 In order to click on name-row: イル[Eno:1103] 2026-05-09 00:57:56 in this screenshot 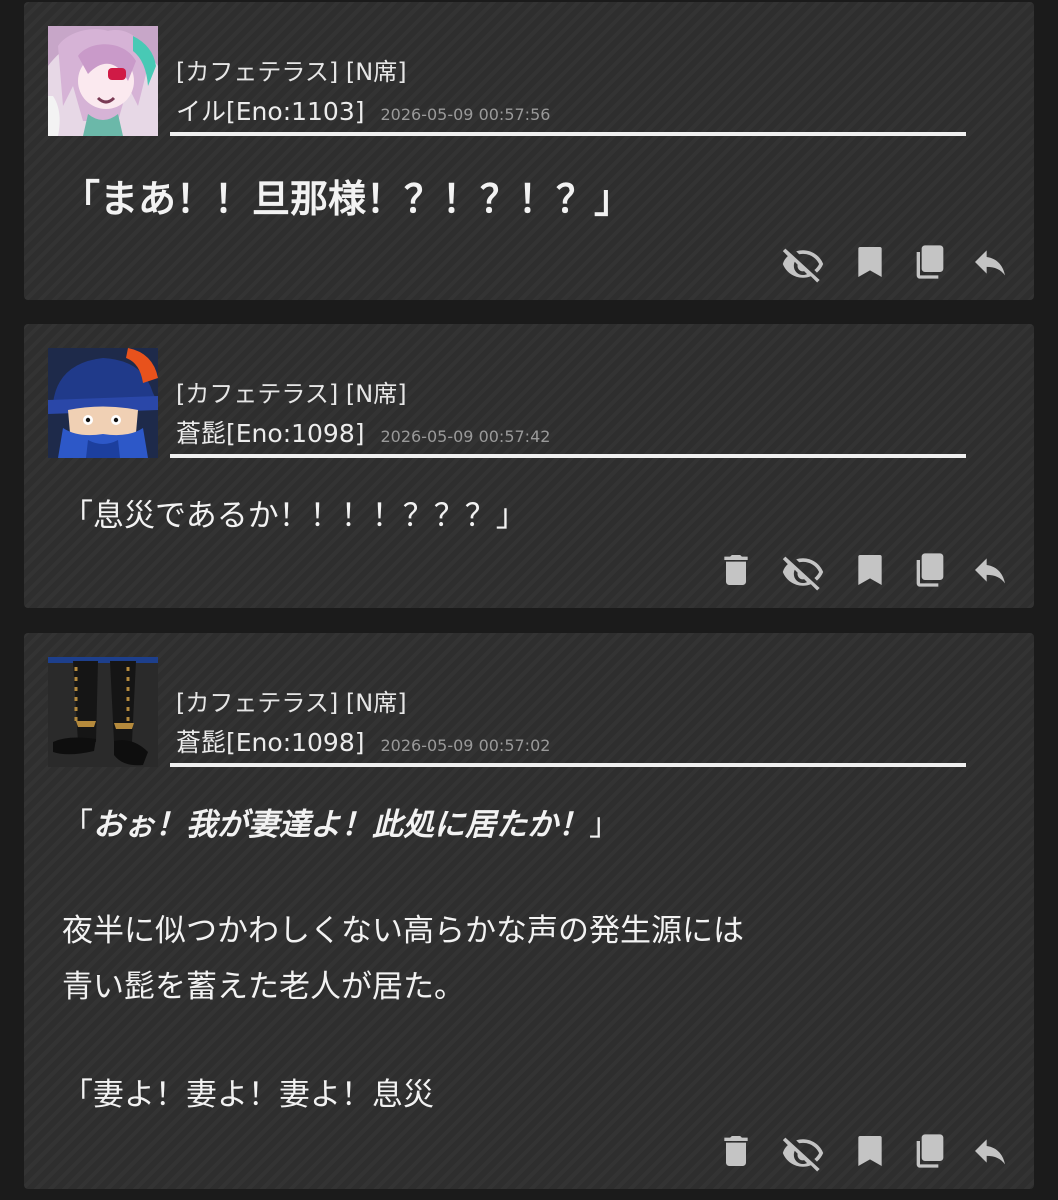, I will do `click(363, 110)`.